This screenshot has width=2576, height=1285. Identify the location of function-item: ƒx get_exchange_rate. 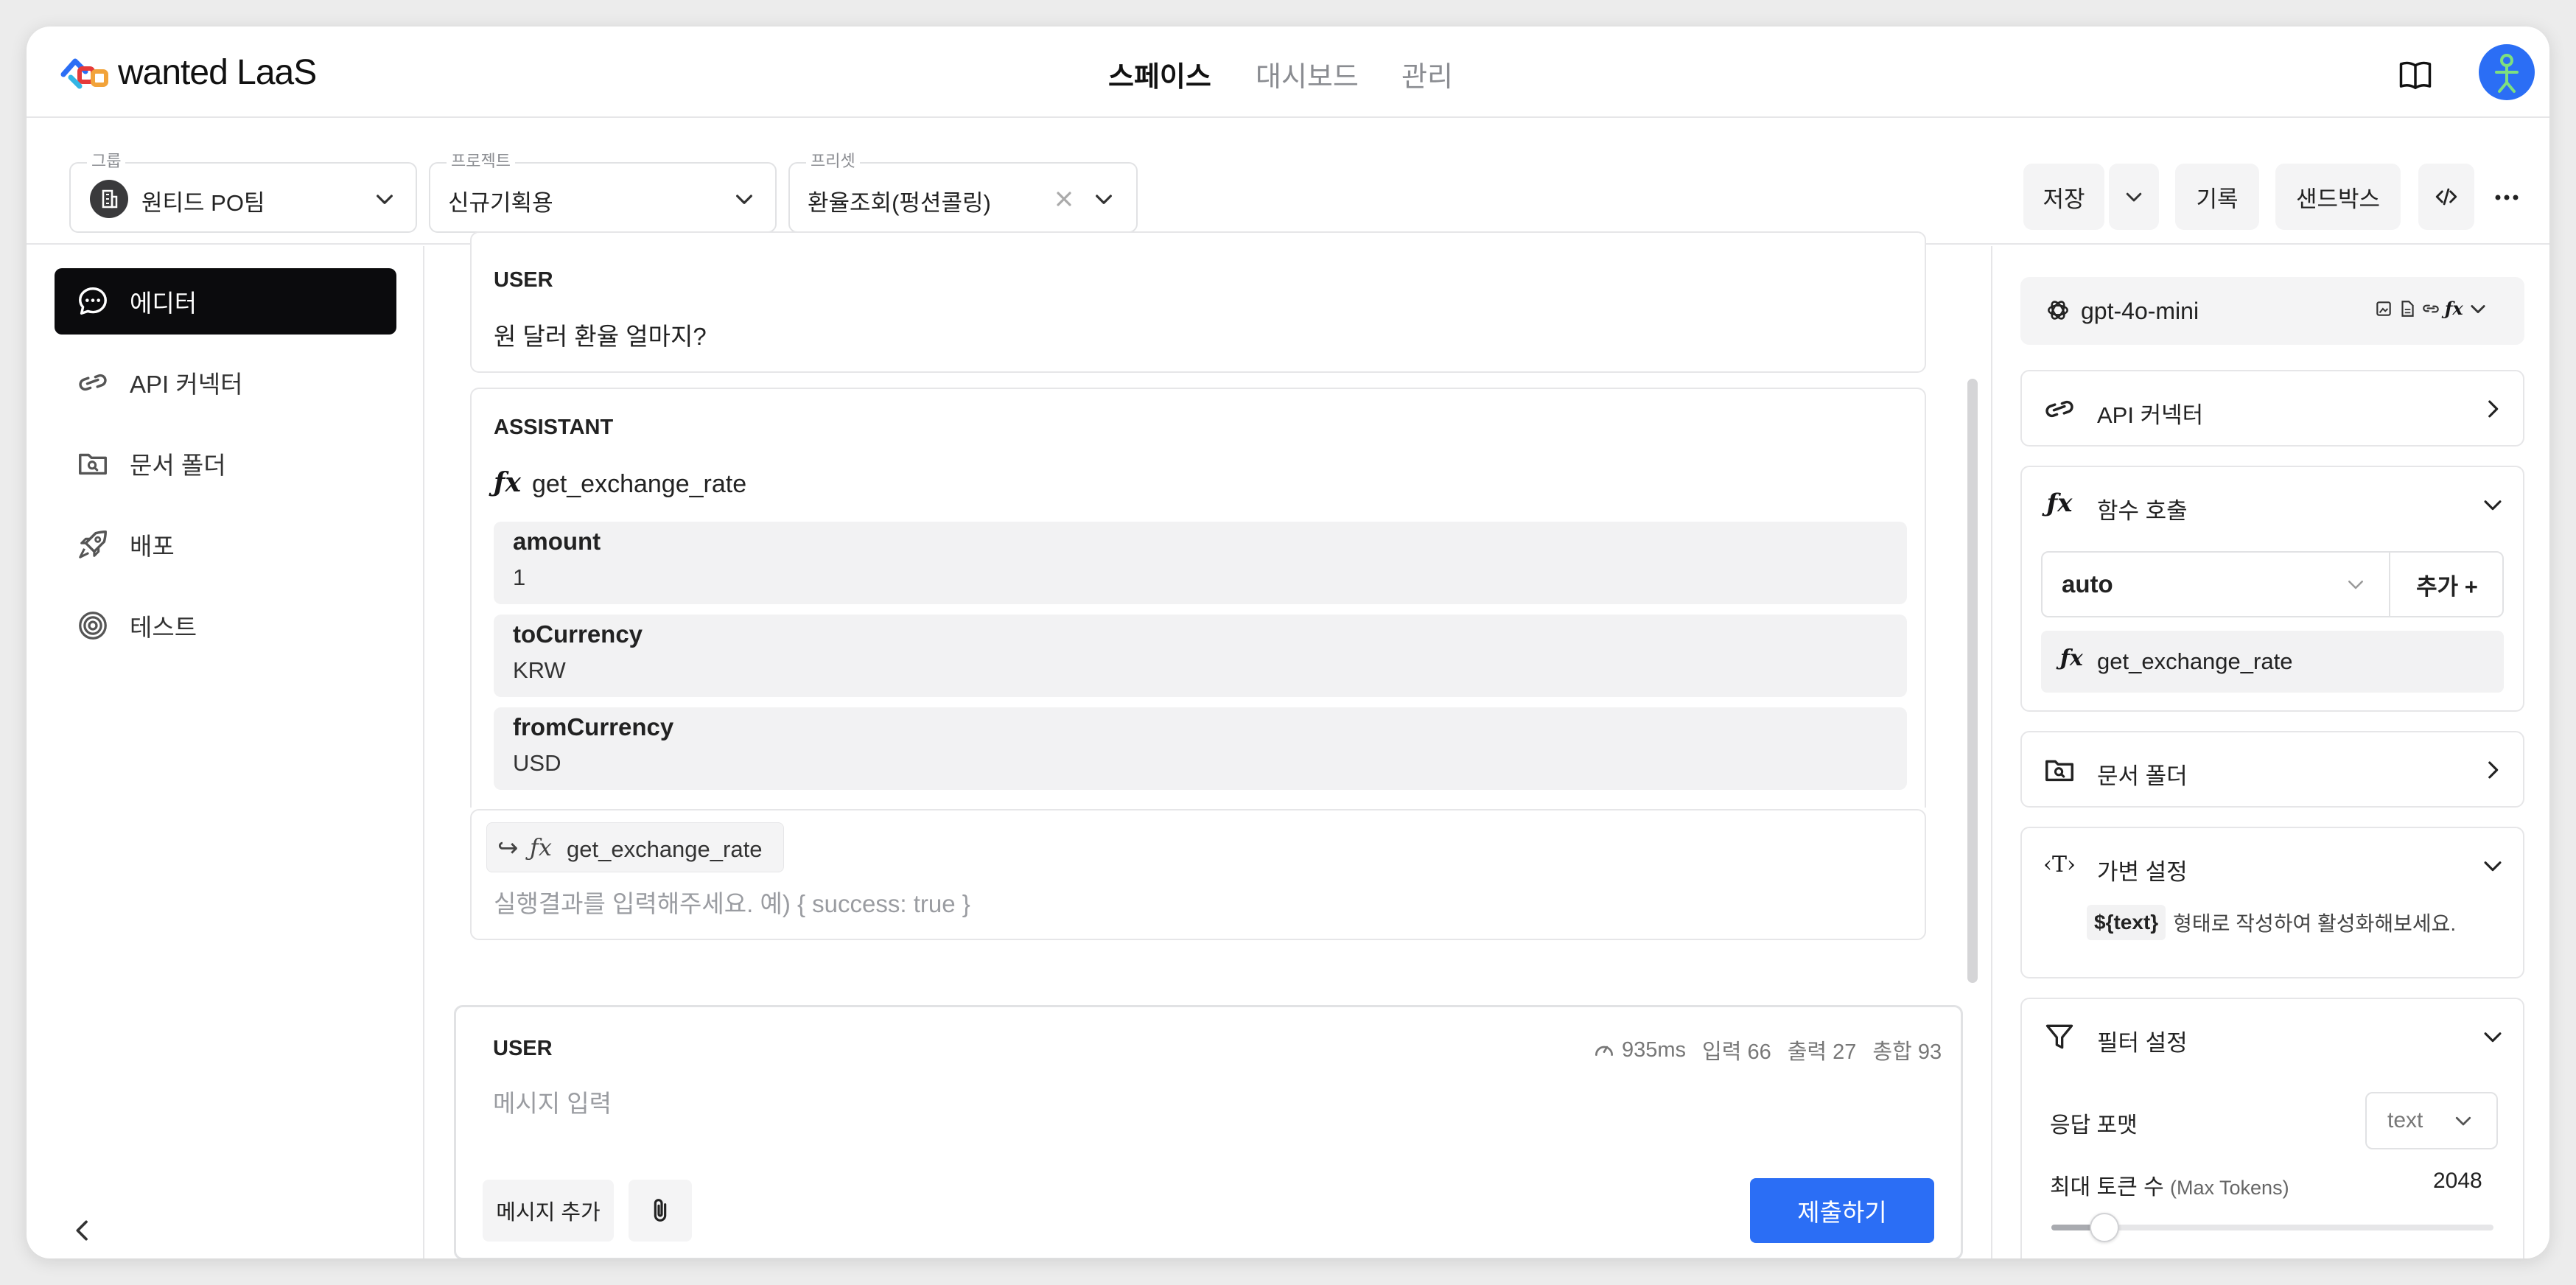
(2272, 662).